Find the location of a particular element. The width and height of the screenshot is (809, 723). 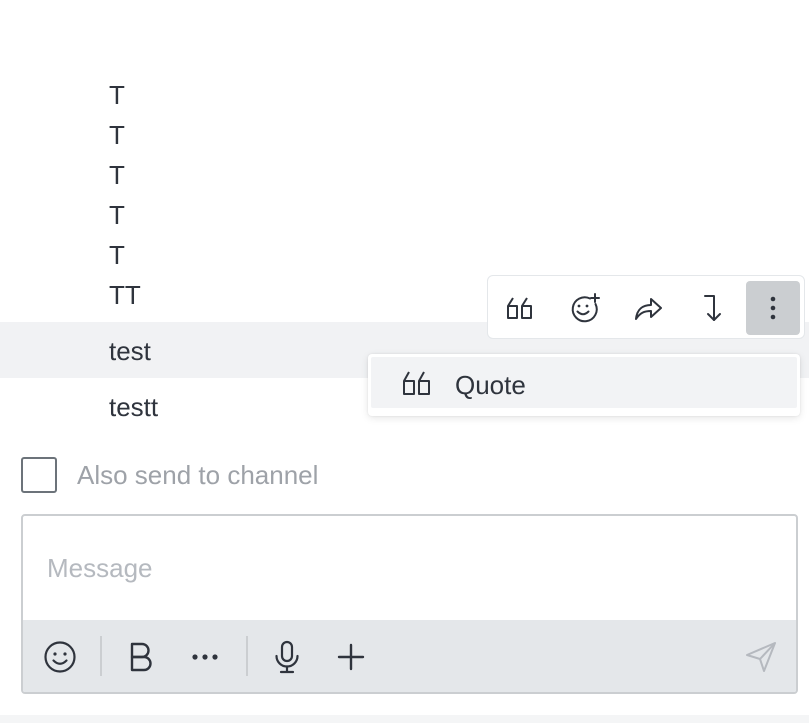

audio-message-button is located at coordinates (287, 657).